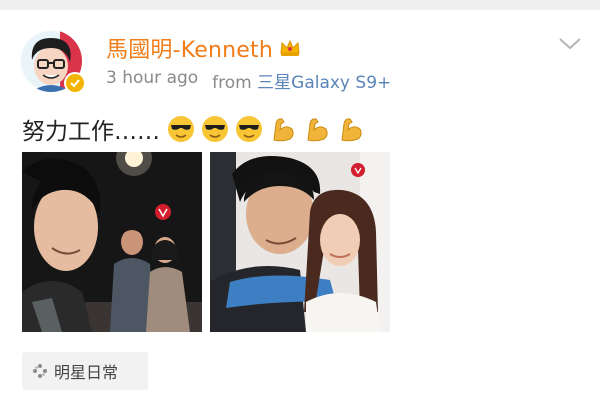 This screenshot has width=600, height=407. Describe the element at coordinates (324, 83) in the screenshot. I see `source-device: 三星Galaxy S9+` at that location.